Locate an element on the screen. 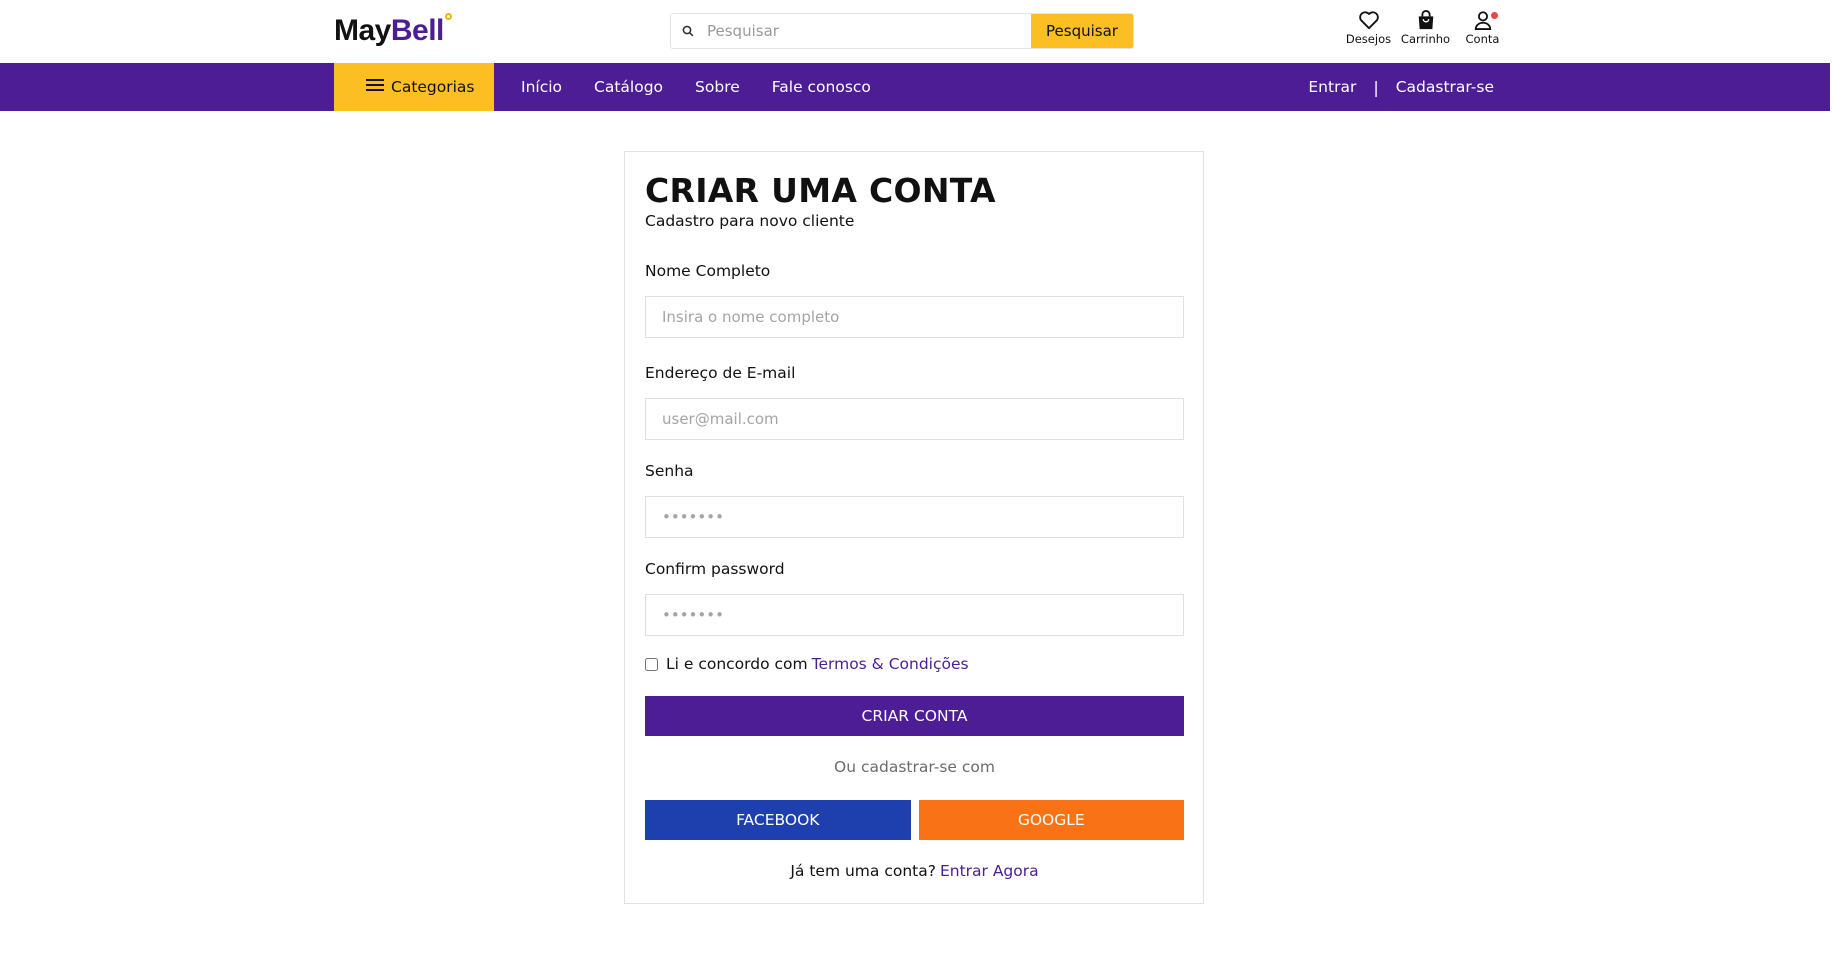 This screenshot has width=1833, height=959. nav-links: Início Catálogo Sobre Fale conosco is located at coordinates (696, 87).